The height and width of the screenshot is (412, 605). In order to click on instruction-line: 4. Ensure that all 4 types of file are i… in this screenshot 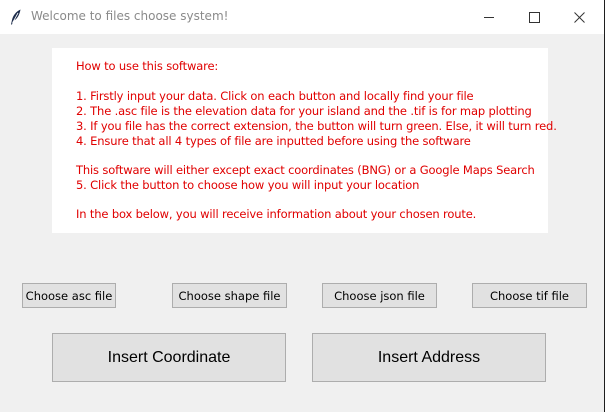, I will do `click(273, 141)`.